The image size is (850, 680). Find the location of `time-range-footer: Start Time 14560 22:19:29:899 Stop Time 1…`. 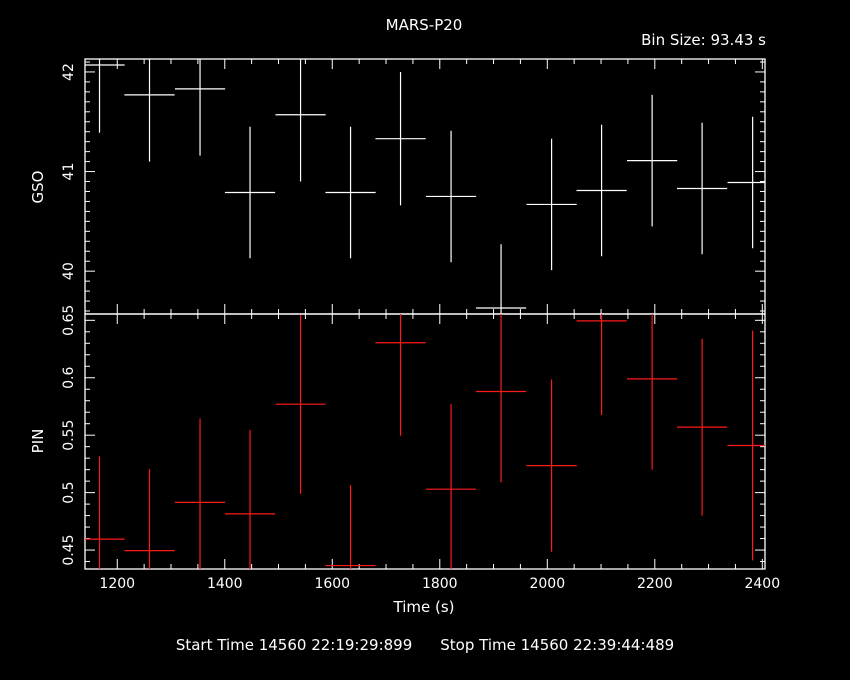

time-range-footer: Start Time 14560 22:19:29:899 Stop Time 1… is located at coordinates (425, 645).